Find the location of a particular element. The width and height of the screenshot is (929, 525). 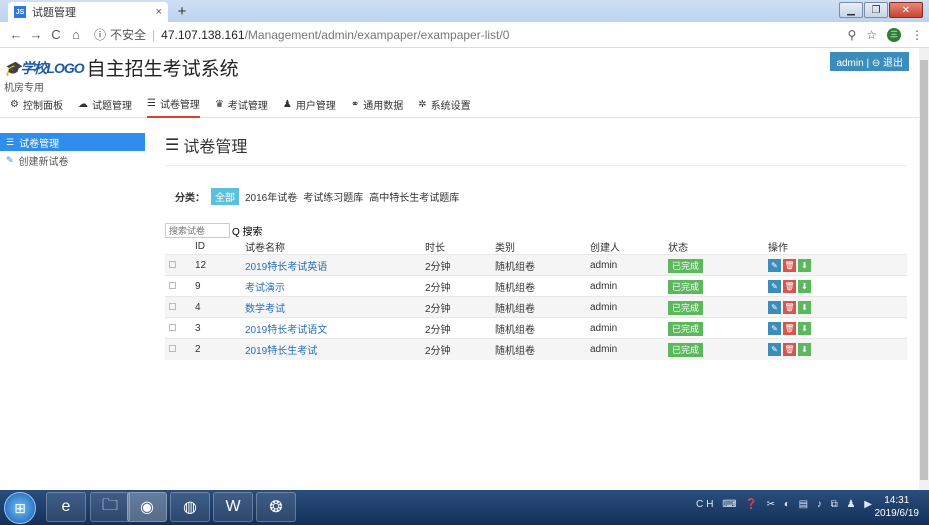

security-label: 不安全 is located at coordinates (128, 35).